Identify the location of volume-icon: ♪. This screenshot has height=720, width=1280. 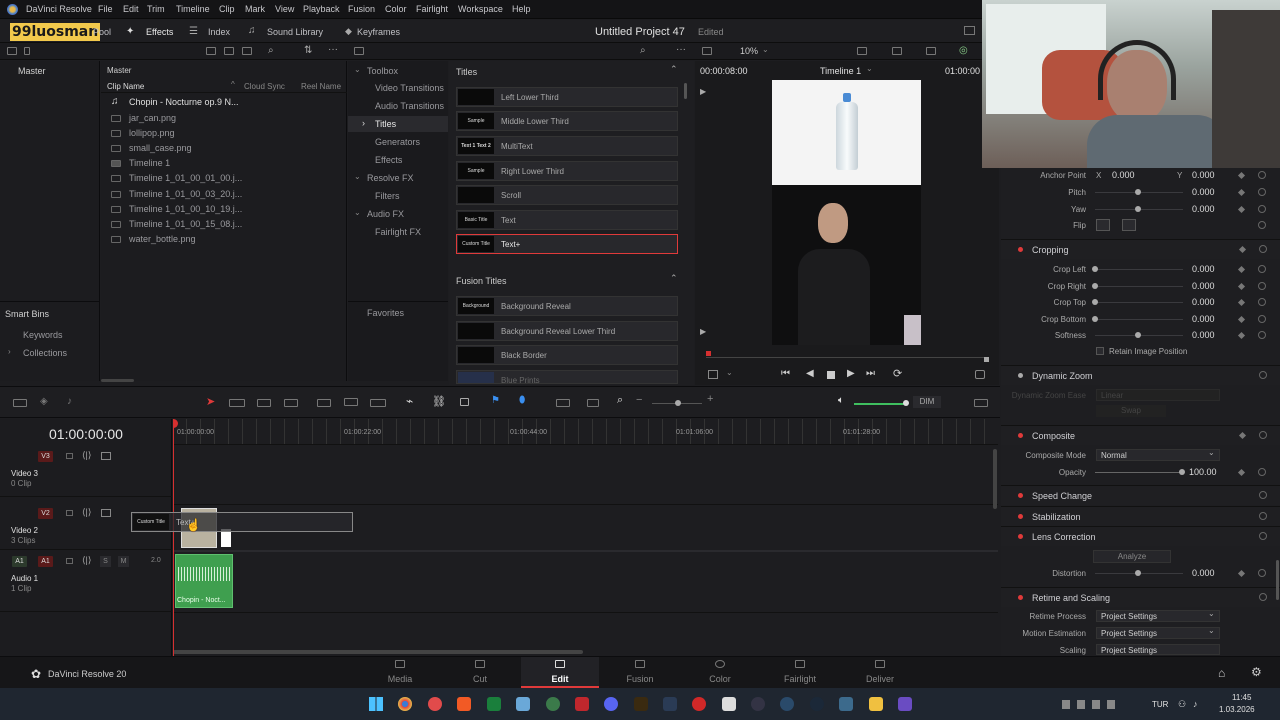
(1195, 704).